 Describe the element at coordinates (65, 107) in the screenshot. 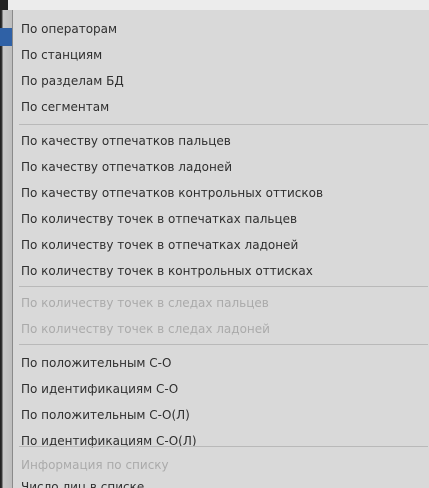

I see `menu-item-by-segments: По сегментам` at that location.